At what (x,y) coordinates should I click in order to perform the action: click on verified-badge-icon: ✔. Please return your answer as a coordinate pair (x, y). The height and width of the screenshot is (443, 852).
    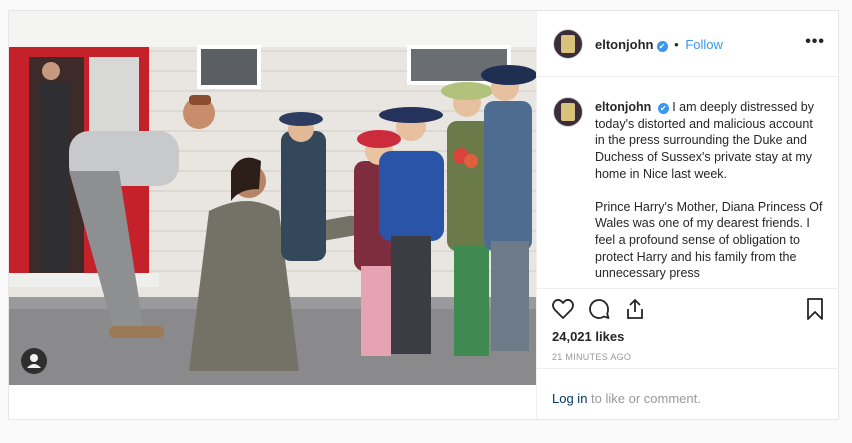
    Looking at the image, I should click on (662, 46).